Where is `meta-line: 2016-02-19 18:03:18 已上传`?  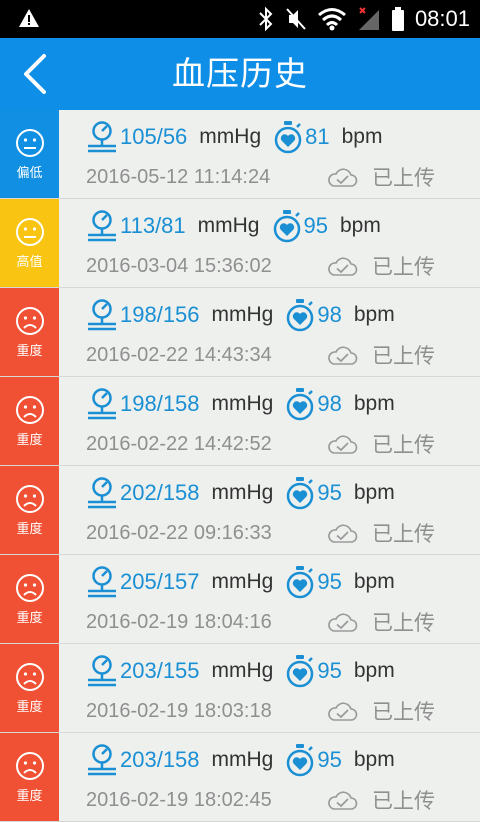 meta-line: 2016-02-19 18:03:18 已上传 is located at coordinates (276, 711).